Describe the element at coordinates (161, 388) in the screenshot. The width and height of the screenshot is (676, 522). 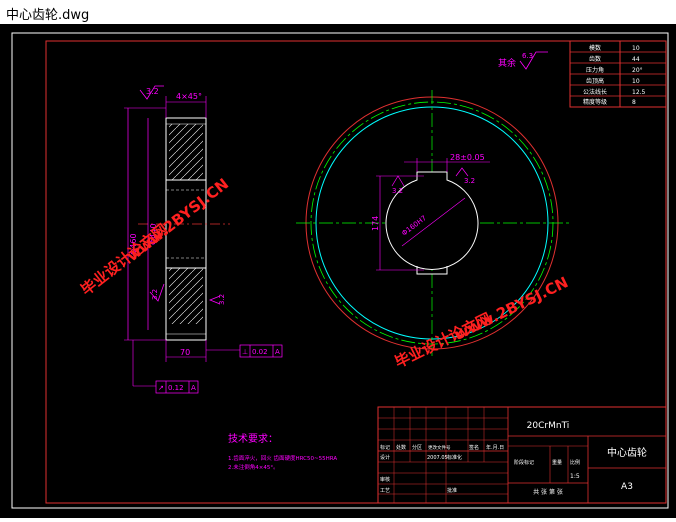
I see `runout-symbol: ↗` at that location.